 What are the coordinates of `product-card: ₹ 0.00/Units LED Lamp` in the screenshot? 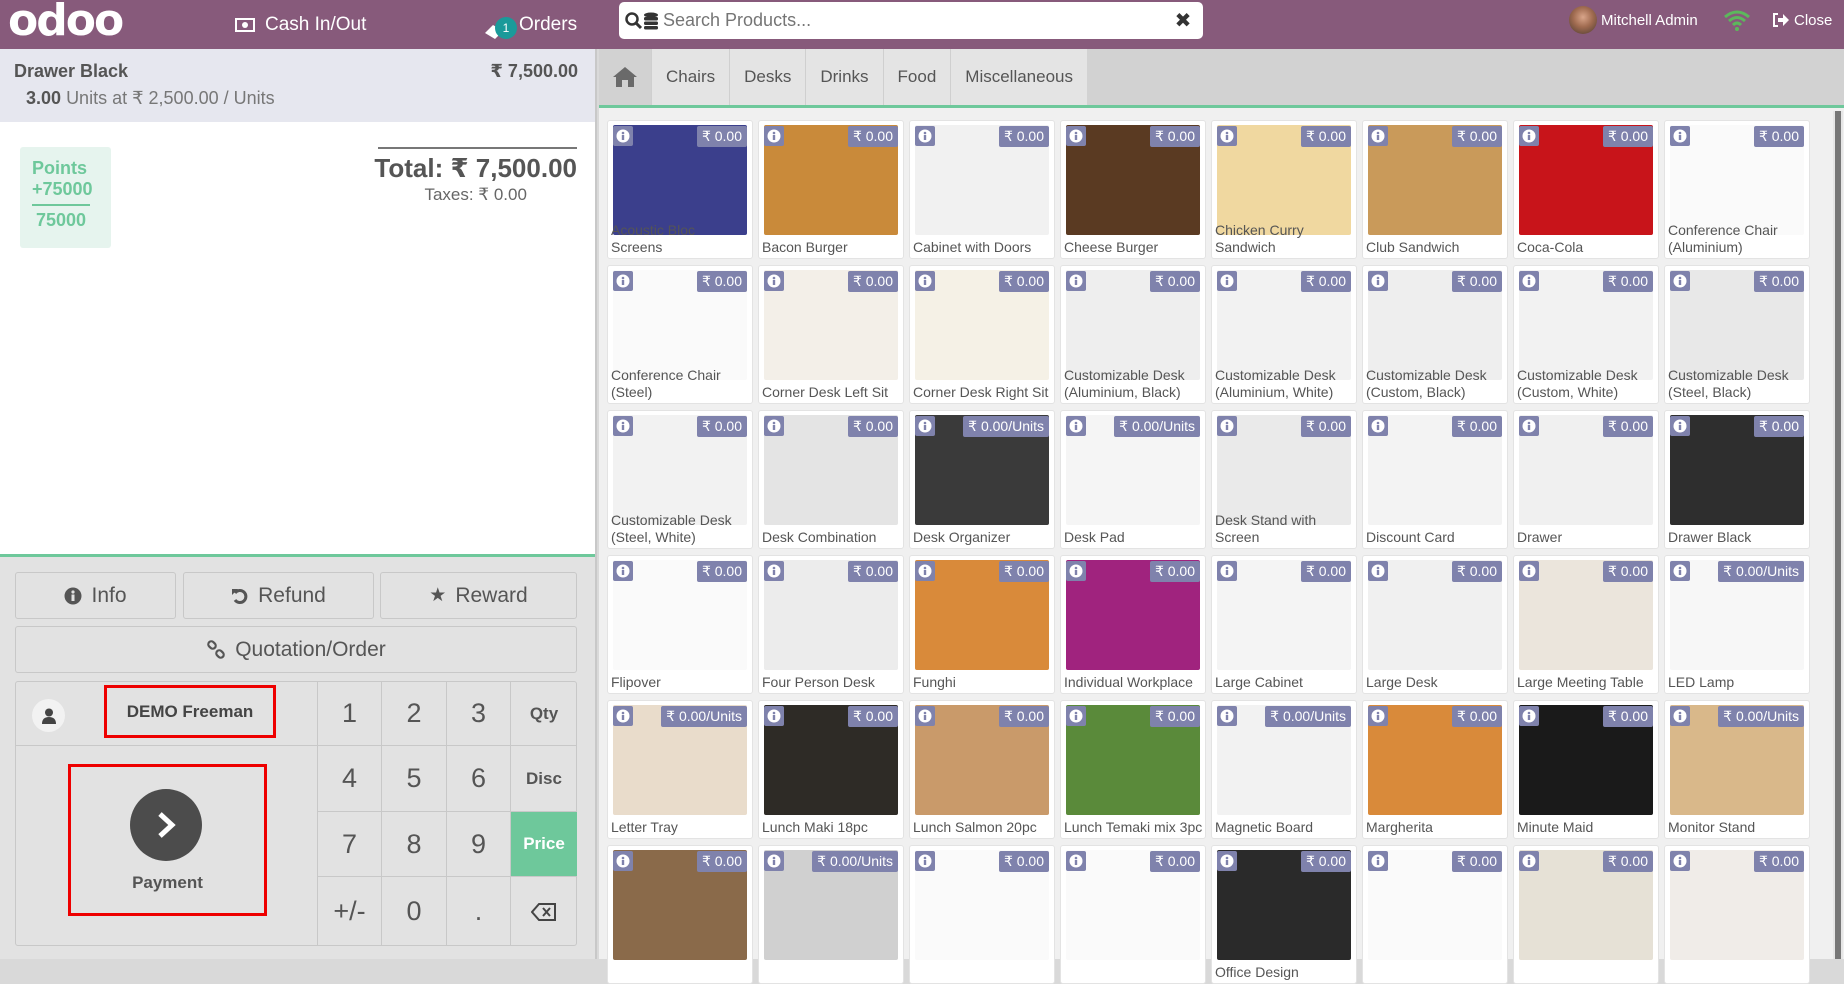 It's located at (1737, 624).